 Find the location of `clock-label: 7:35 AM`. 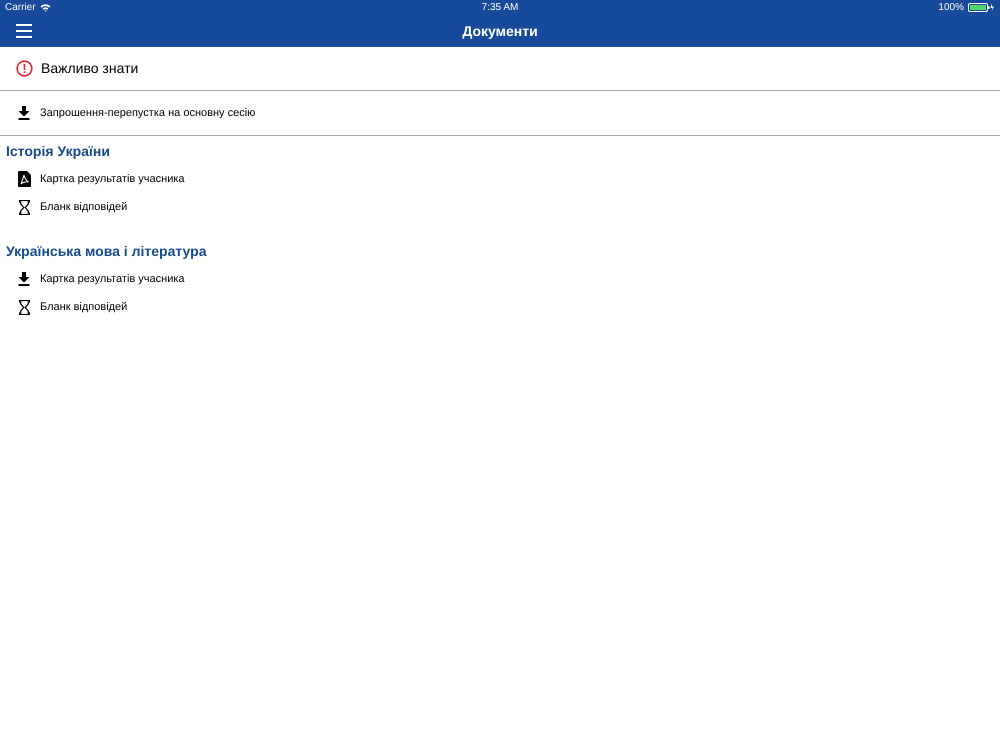

clock-label: 7:35 AM is located at coordinates (500, 8).